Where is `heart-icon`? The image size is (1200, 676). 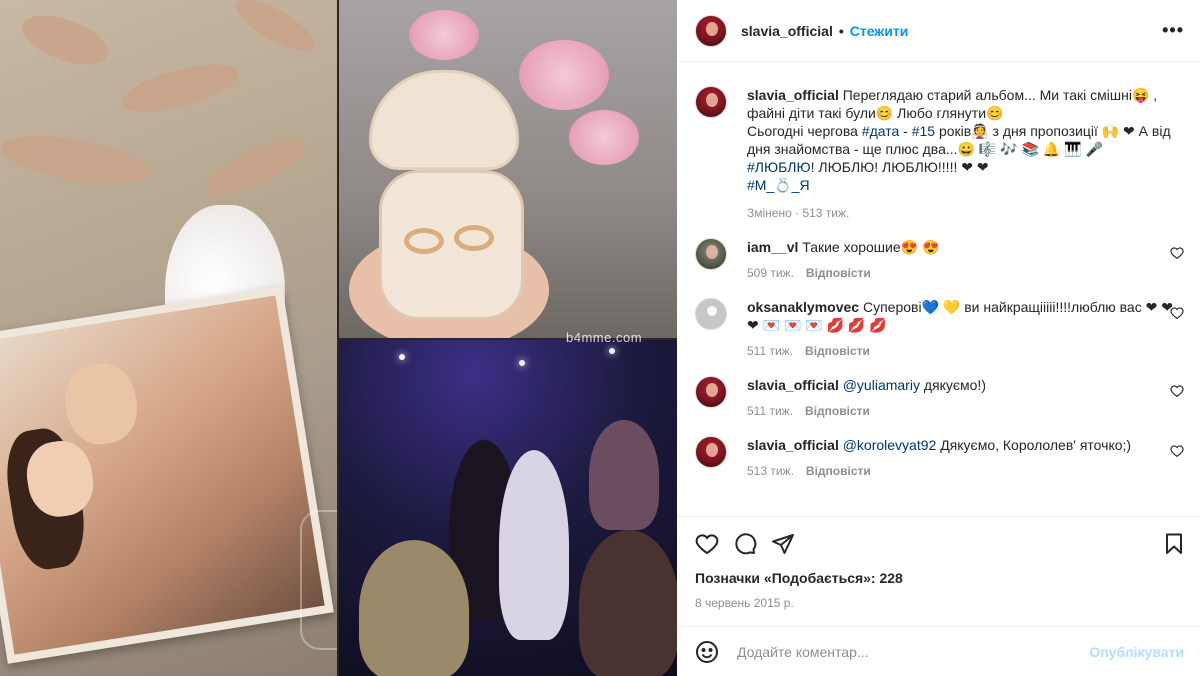 heart-icon is located at coordinates (707, 544).